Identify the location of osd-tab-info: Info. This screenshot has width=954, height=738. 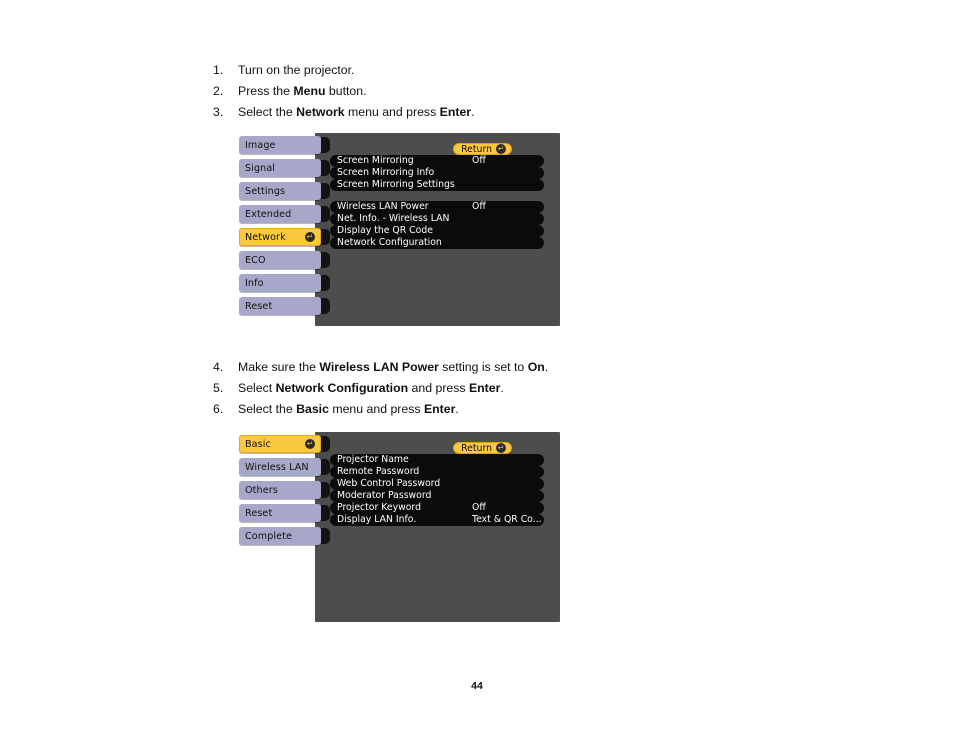
(280, 283).